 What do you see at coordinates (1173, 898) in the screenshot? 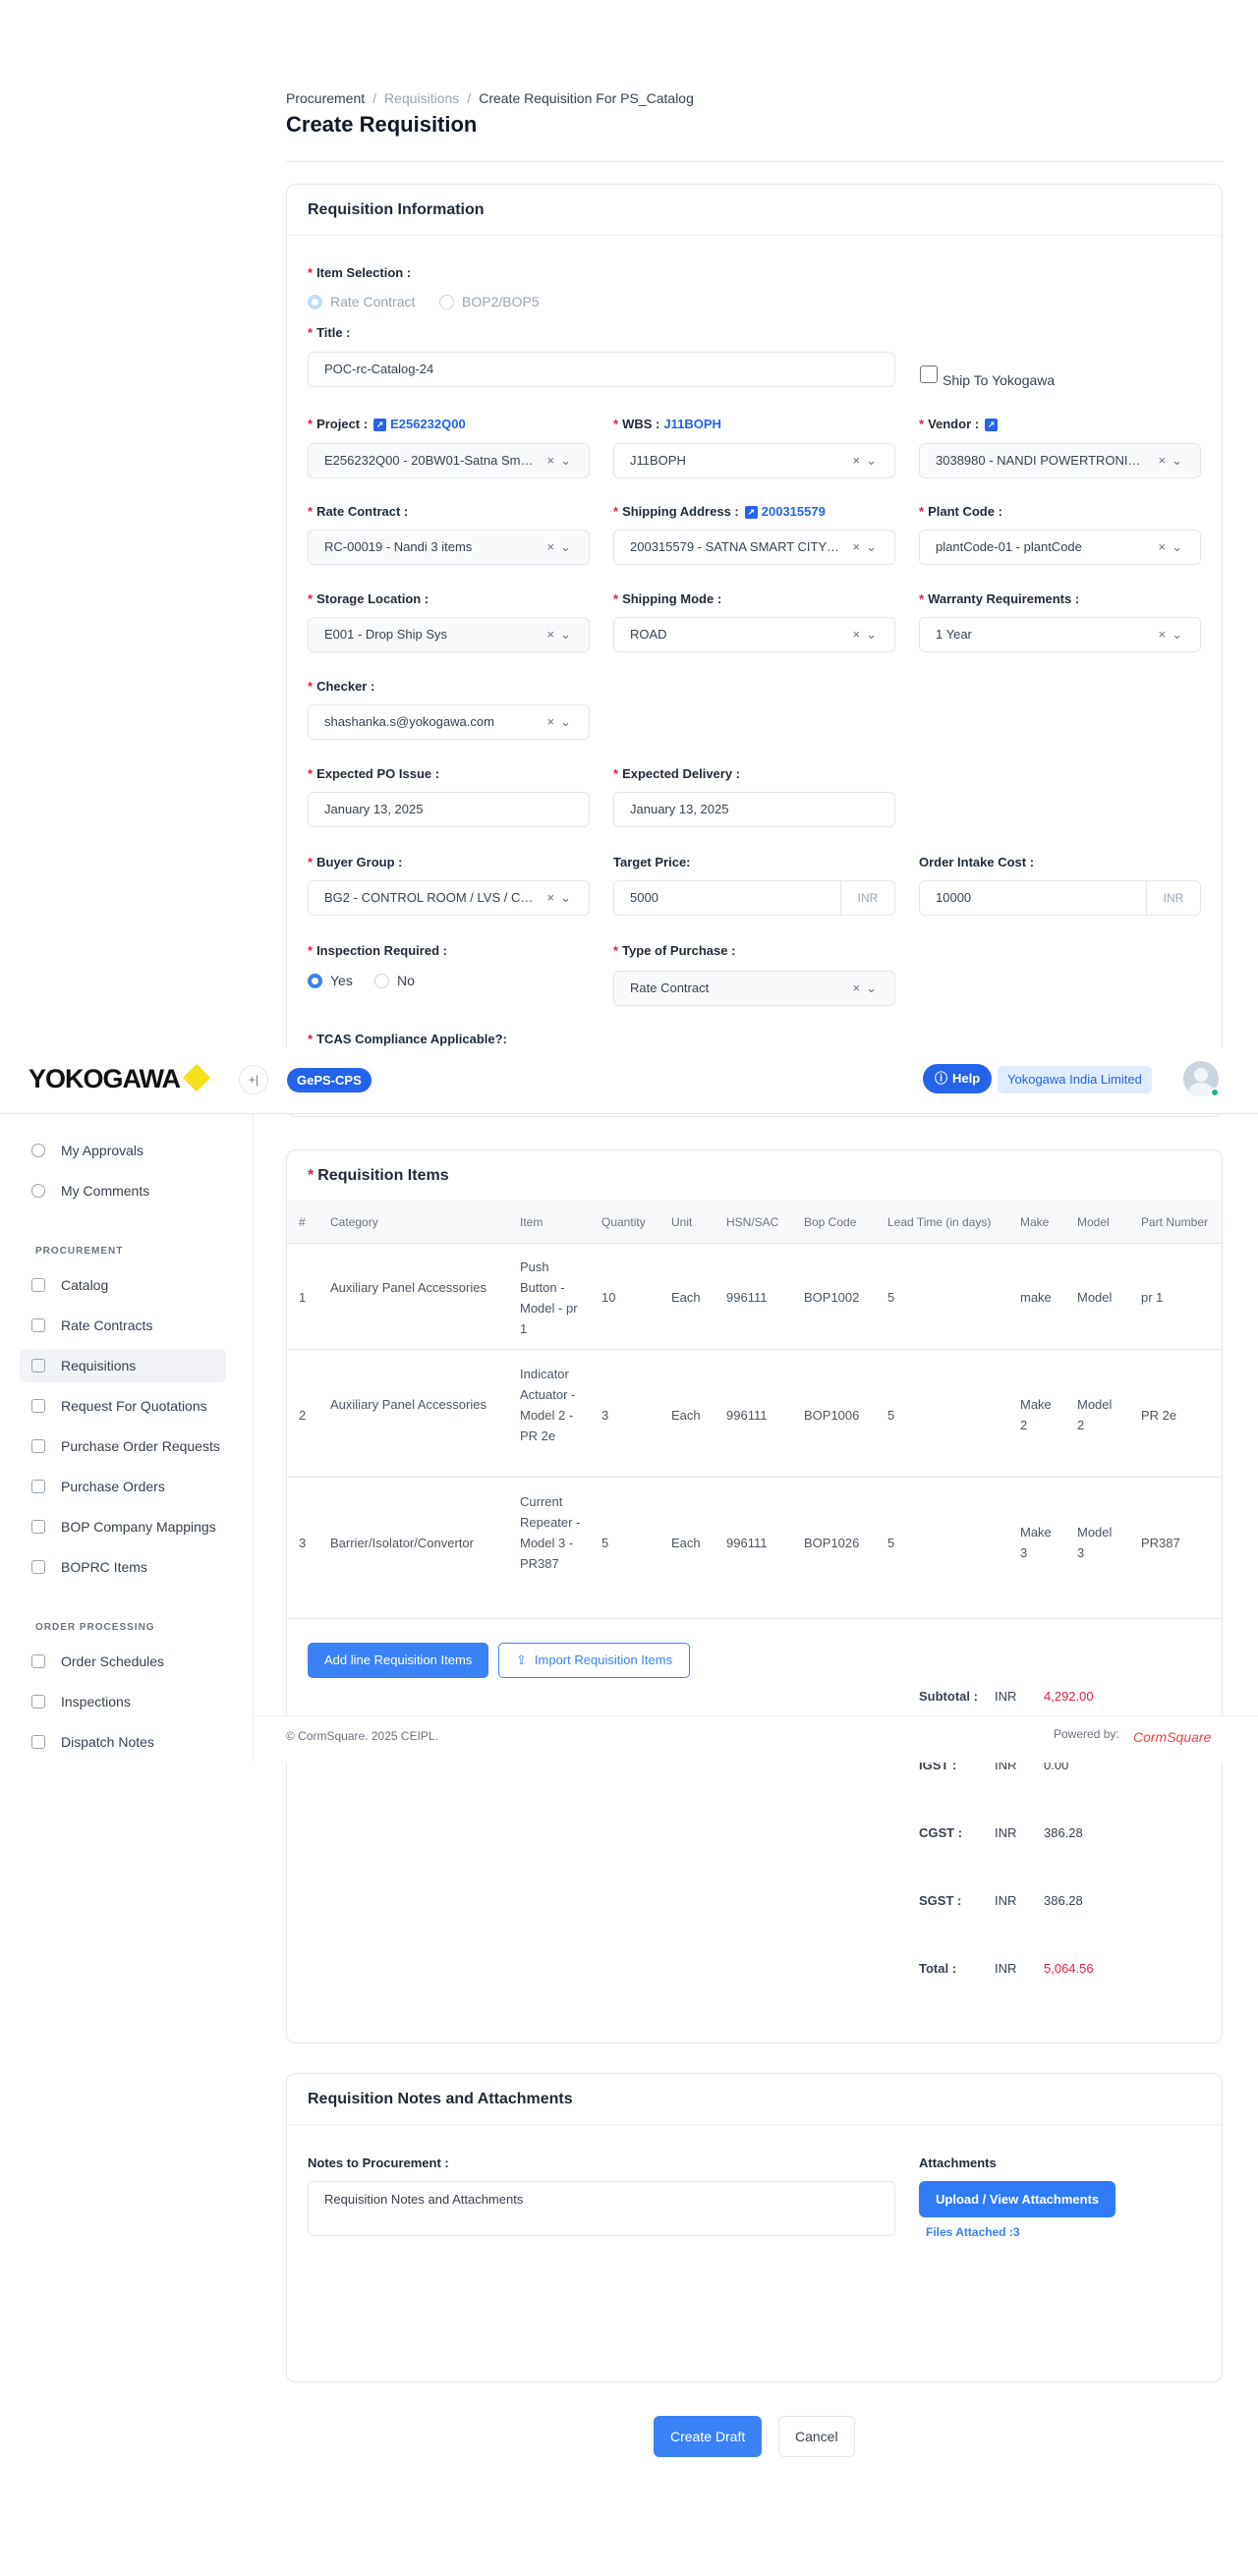
I see `currency-unit: INR` at bounding box center [1173, 898].